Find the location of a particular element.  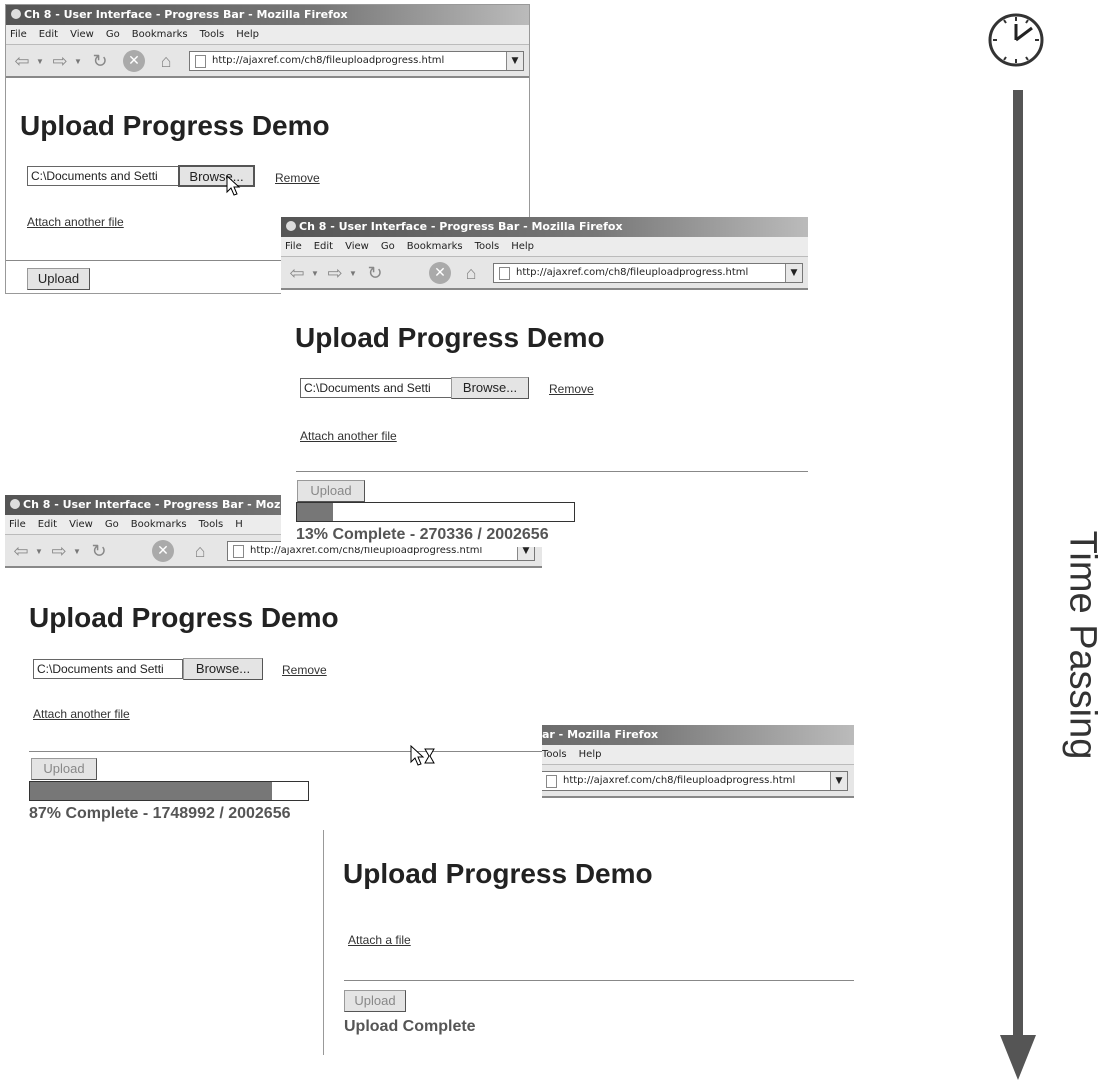

clock-icon is located at coordinates (1016, 40).